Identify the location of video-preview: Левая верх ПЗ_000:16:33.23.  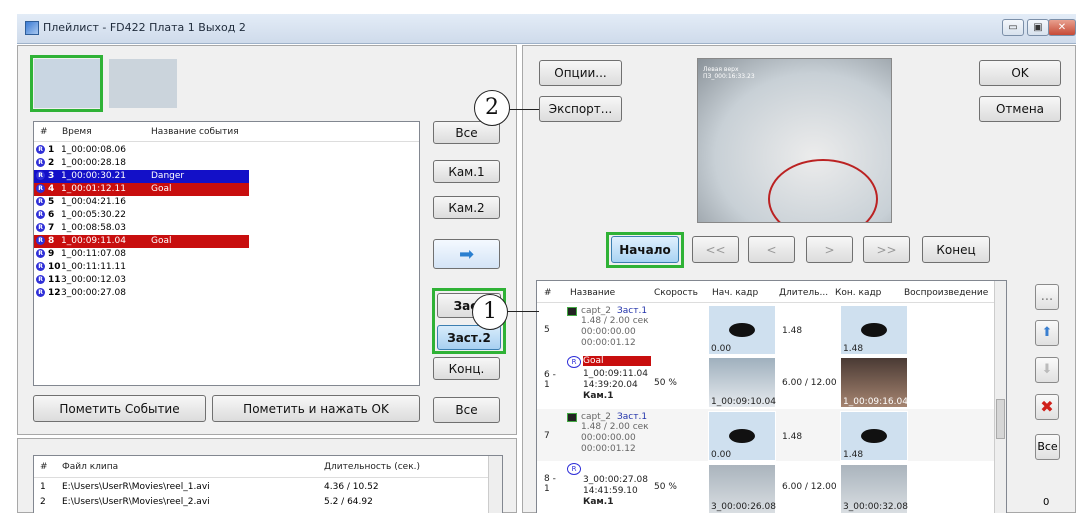
(794, 140).